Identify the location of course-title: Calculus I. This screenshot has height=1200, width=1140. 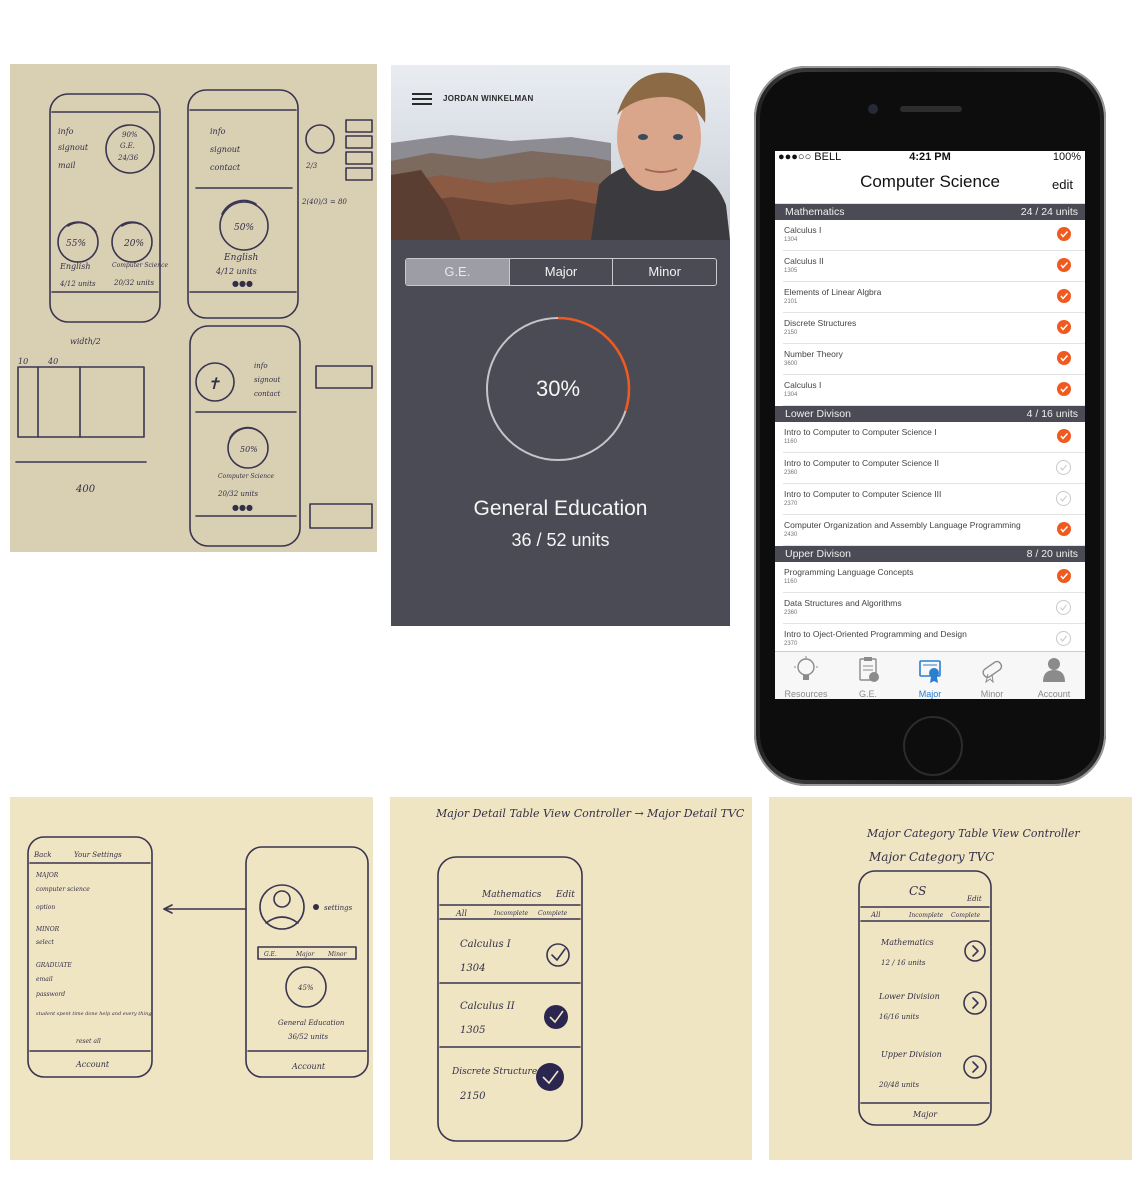
(803, 385).